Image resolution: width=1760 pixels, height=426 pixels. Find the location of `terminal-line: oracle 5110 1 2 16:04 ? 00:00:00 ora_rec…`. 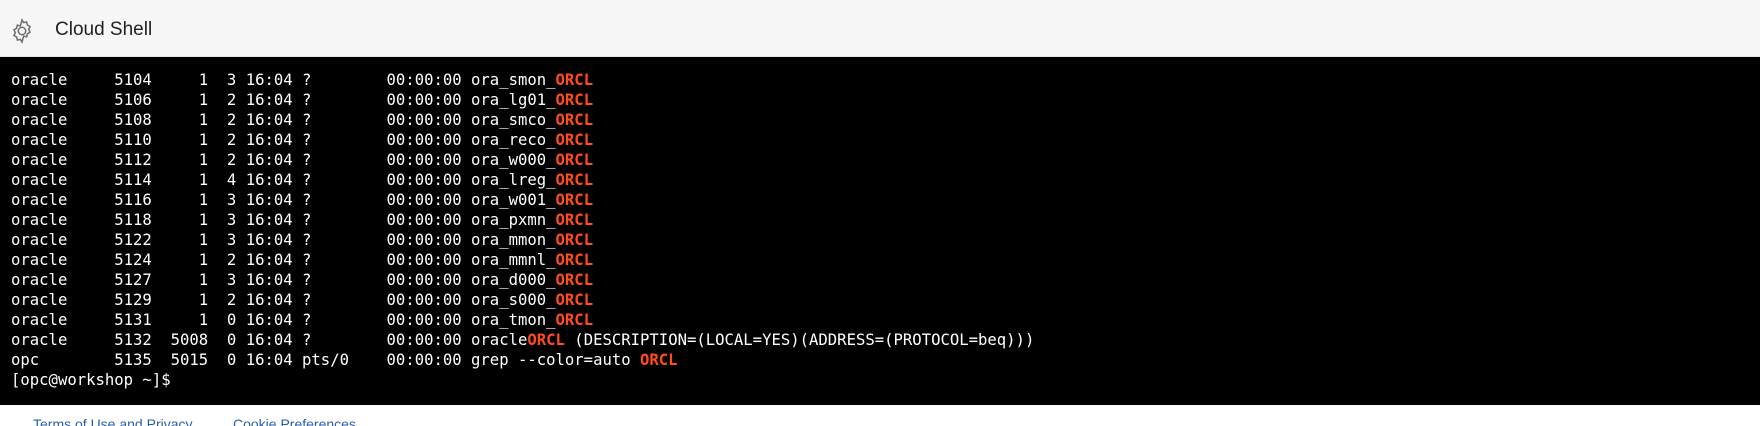

terminal-line: oracle 5110 1 2 16:04 ? 00:00:00 ora_rec… is located at coordinates (522, 140).